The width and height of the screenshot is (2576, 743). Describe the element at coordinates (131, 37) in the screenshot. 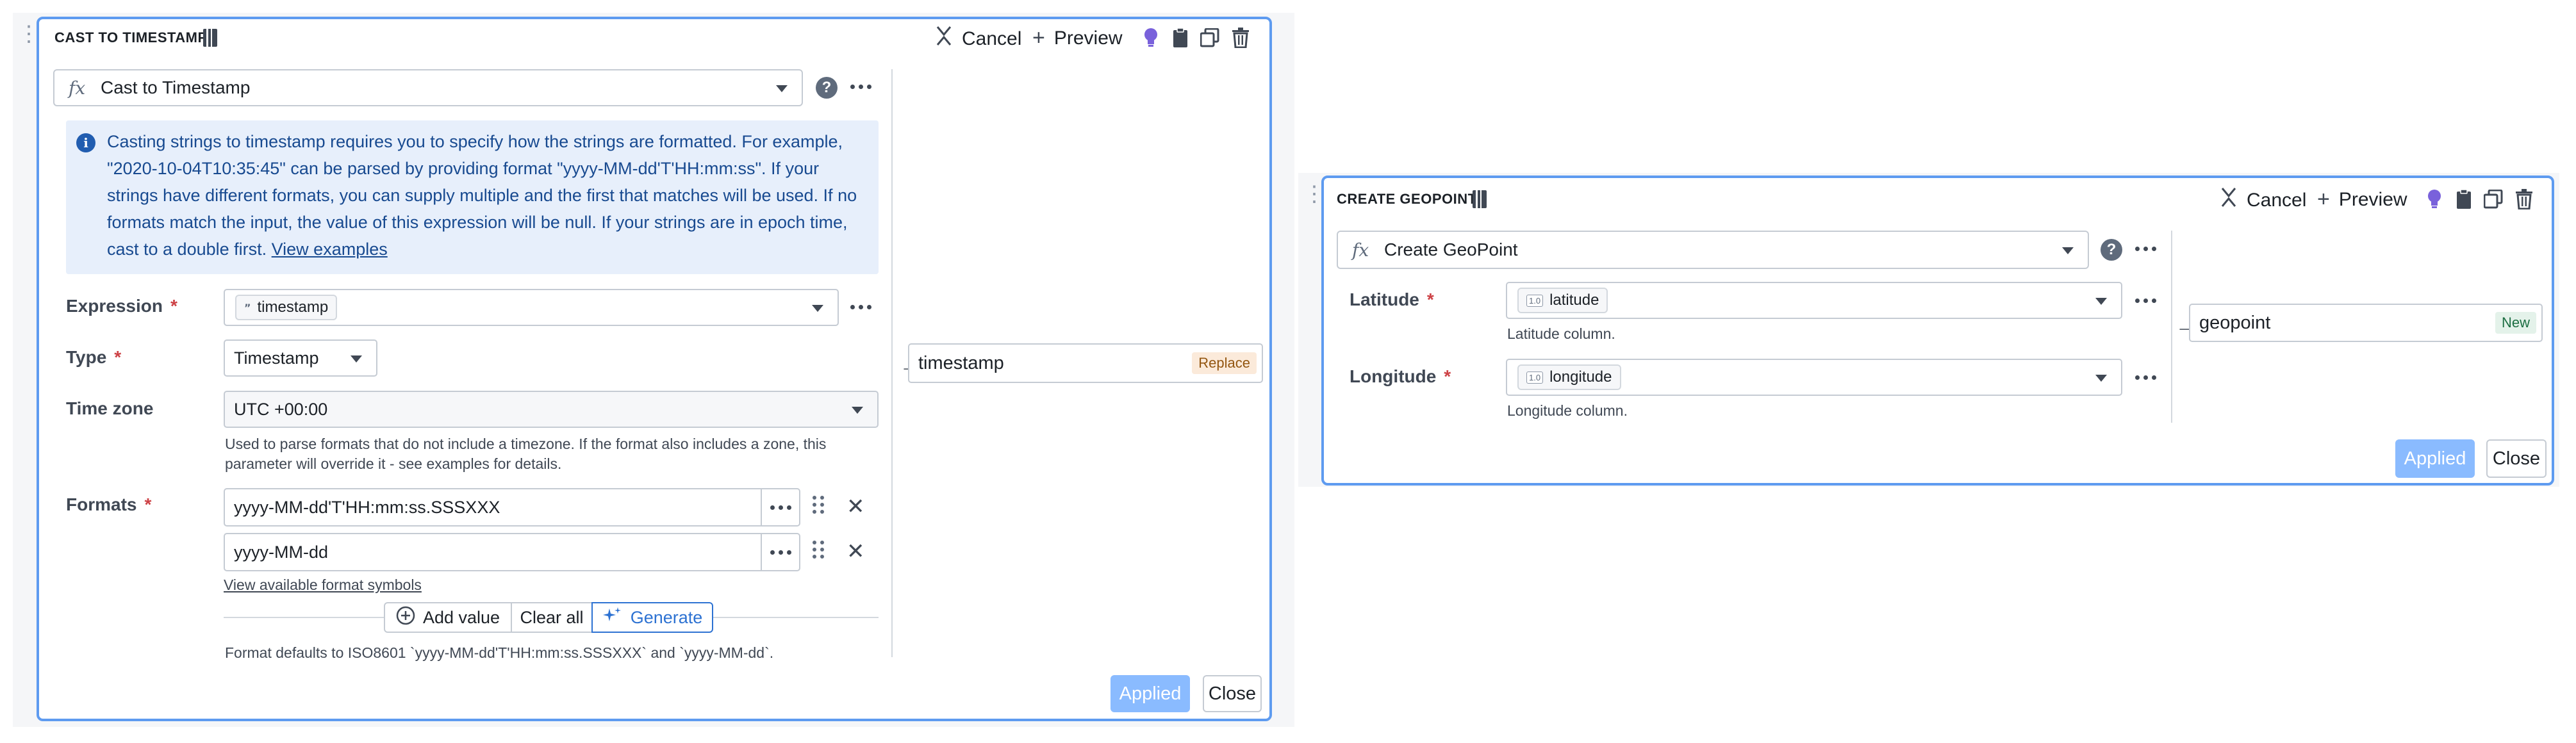

I see `panel-title: CAST TO TIMESTAMP` at that location.